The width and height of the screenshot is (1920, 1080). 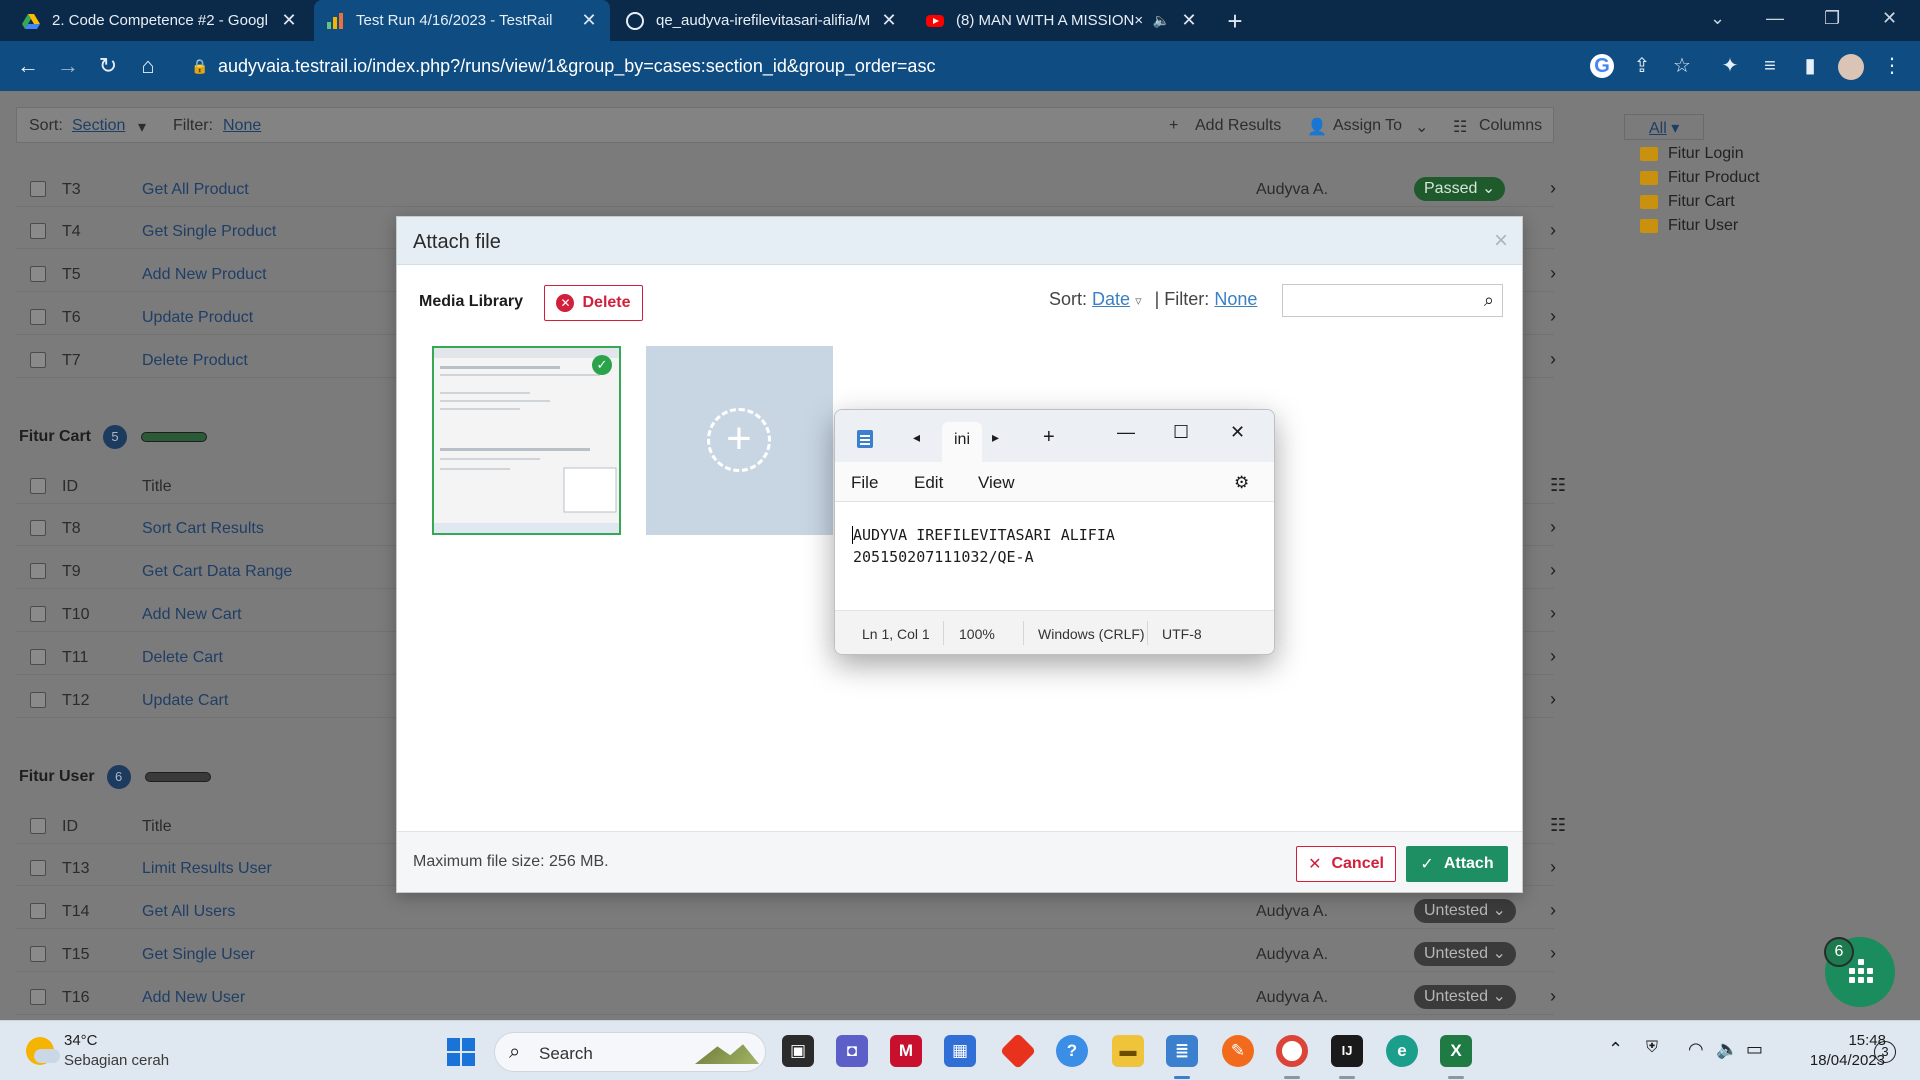 What do you see at coordinates (786, 997) in the screenshot?
I see `table-row: T16 Add New User Audyva A. Untested ⌄ ›` at bounding box center [786, 997].